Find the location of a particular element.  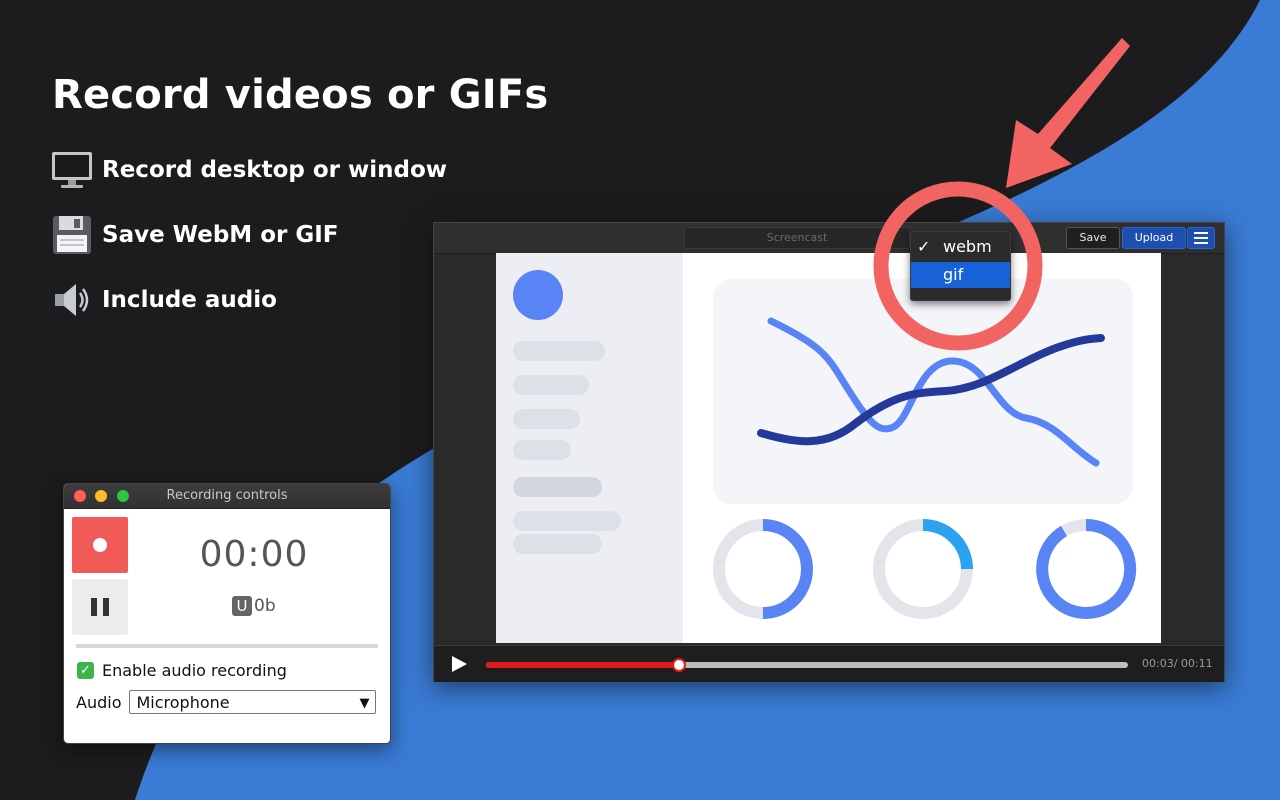

minimize-button is located at coordinates (101, 496).